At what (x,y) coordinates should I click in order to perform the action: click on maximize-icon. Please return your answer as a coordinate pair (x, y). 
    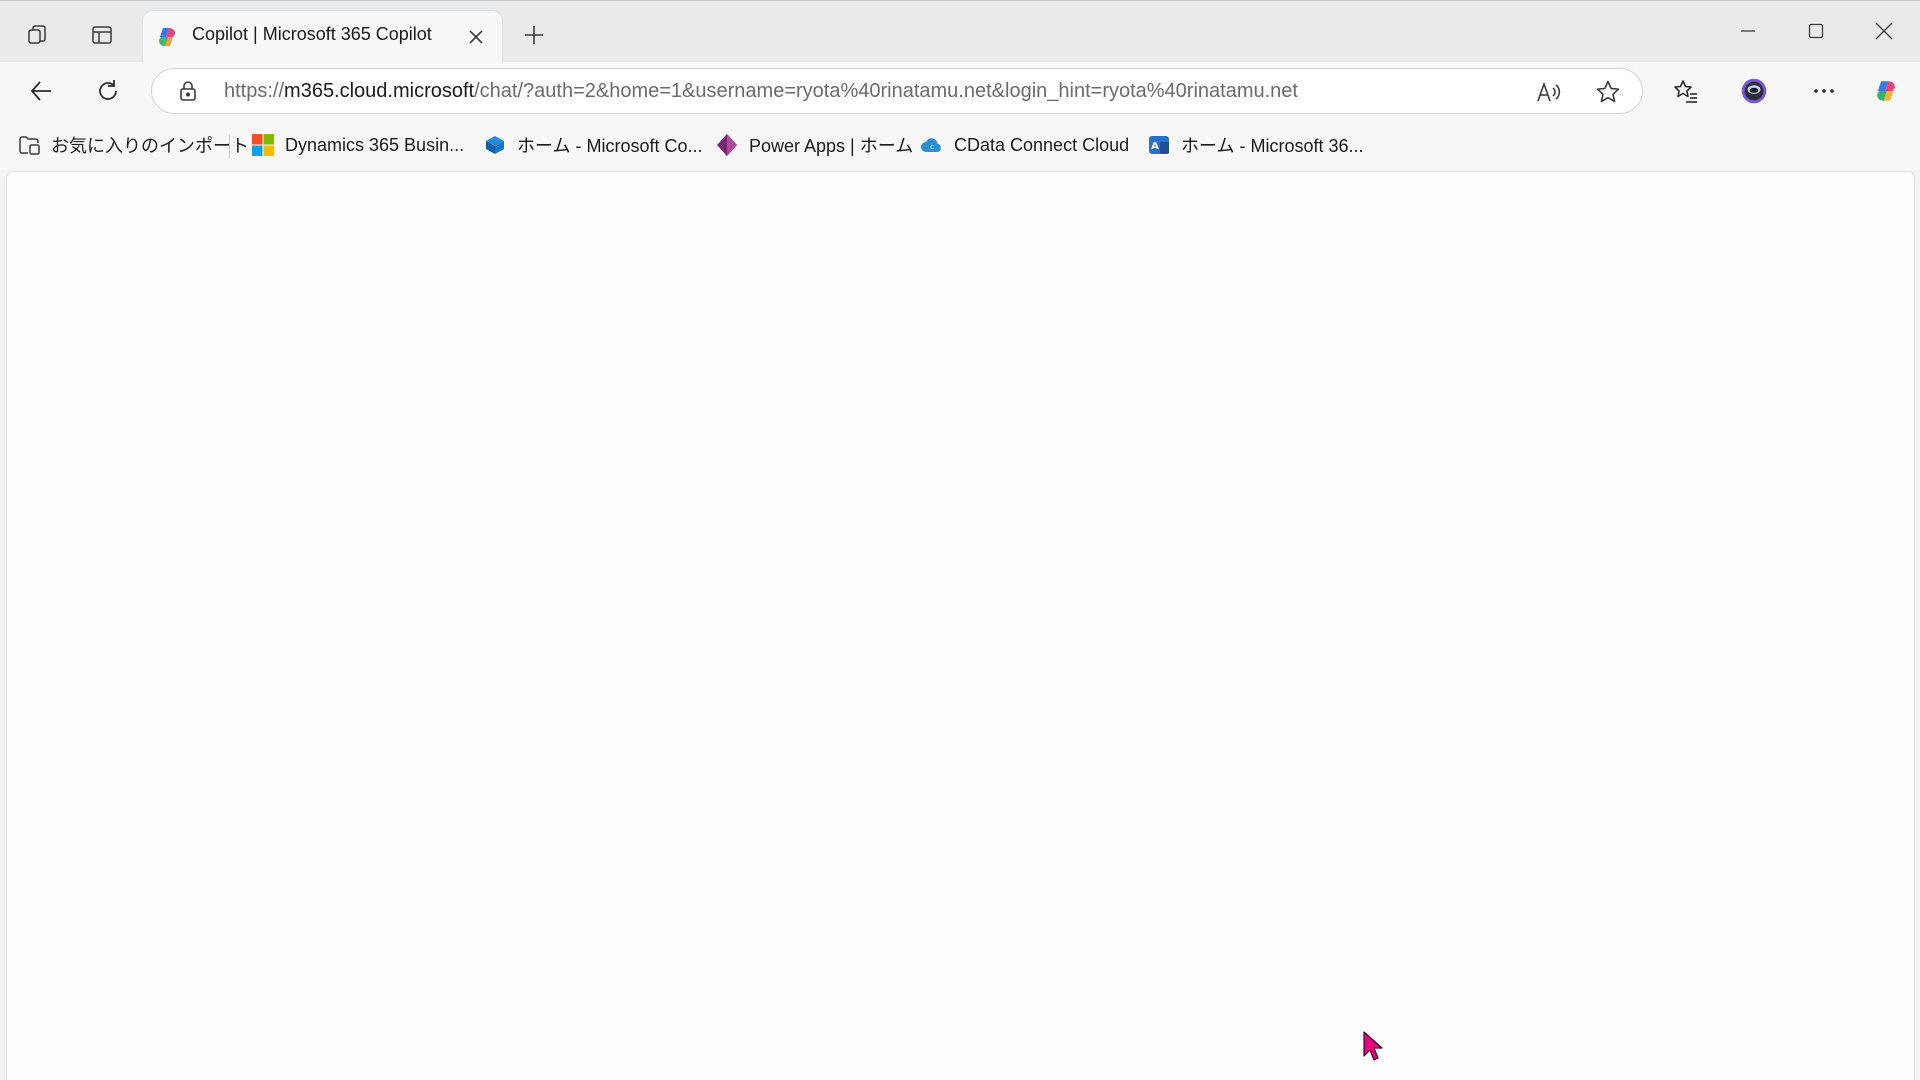
    Looking at the image, I should click on (1816, 31).